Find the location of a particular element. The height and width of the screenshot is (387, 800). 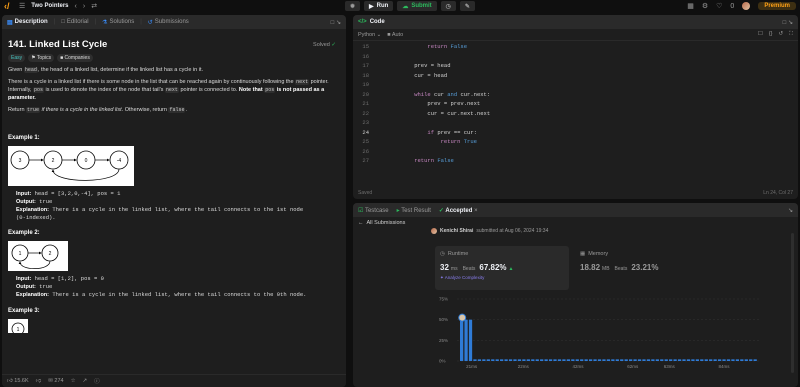

problem-list-title: Two Pointers is located at coordinates (49, 6).